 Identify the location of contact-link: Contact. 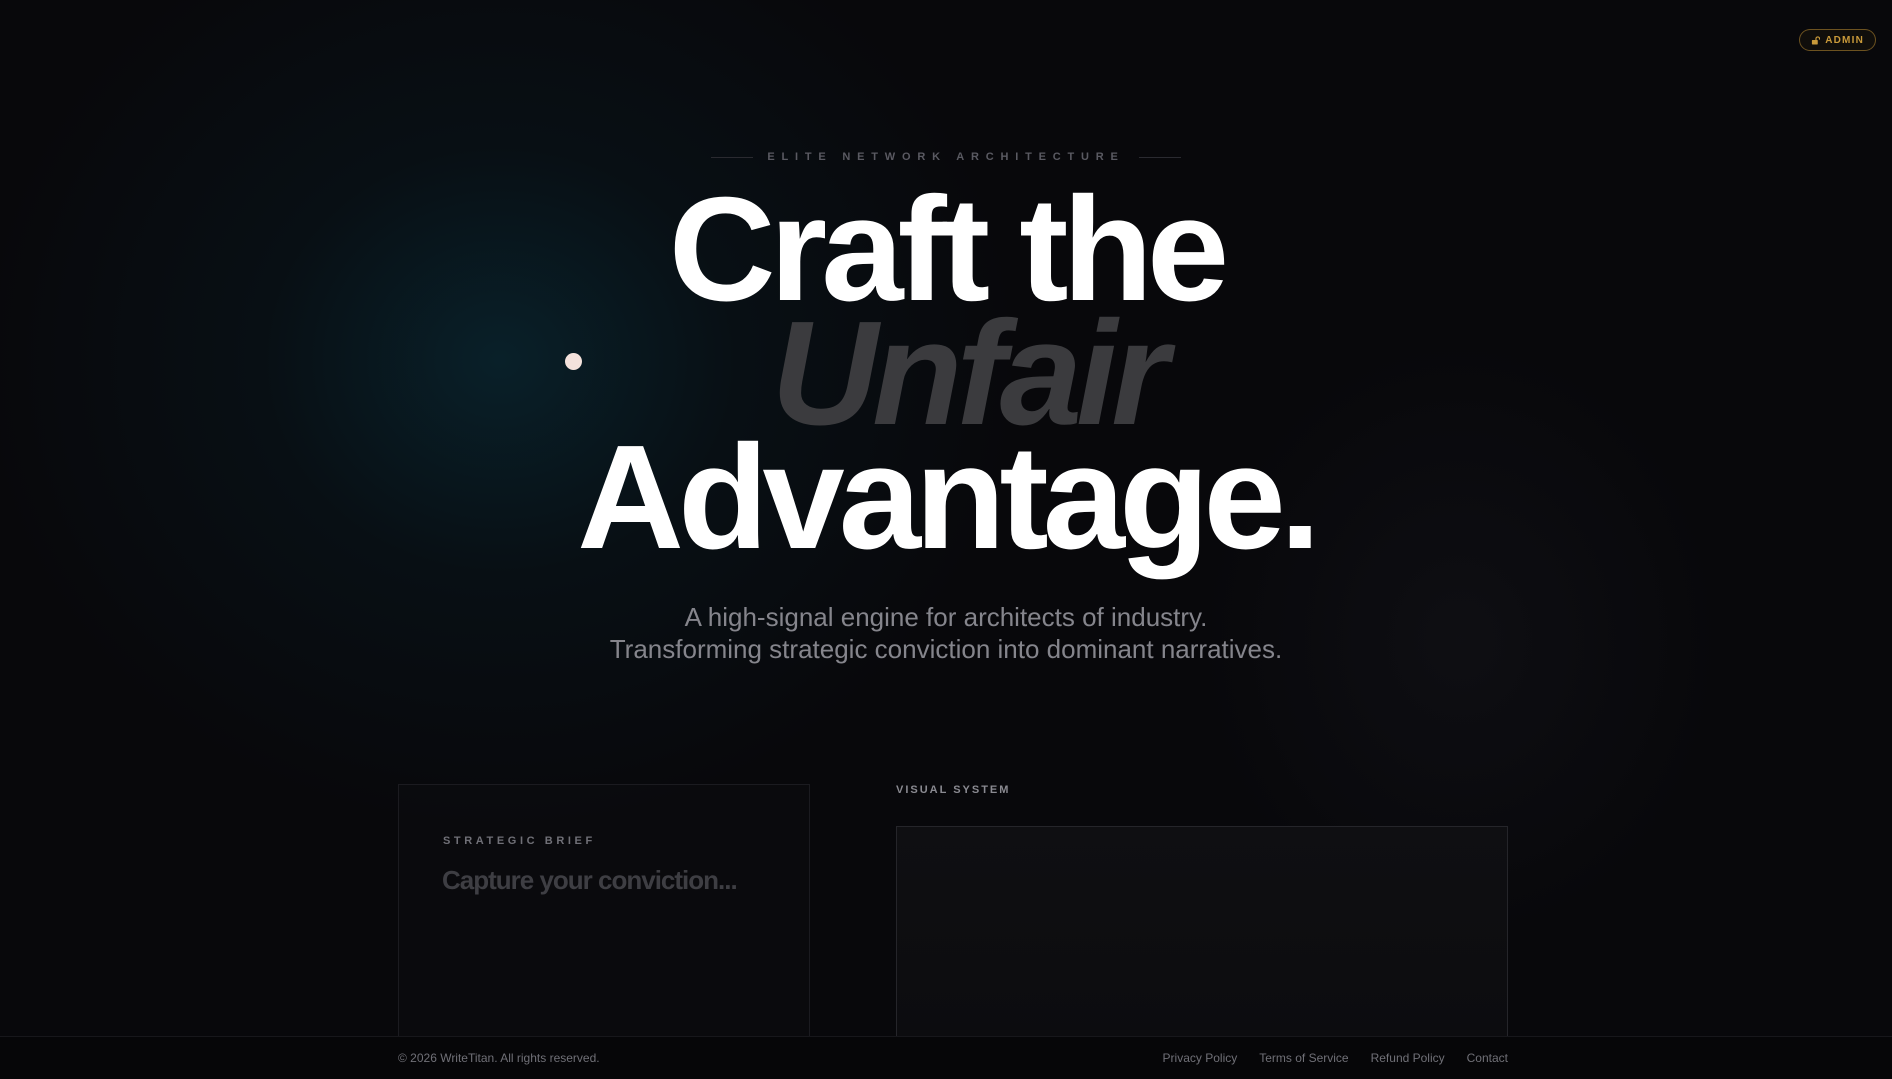
(1487, 1058).